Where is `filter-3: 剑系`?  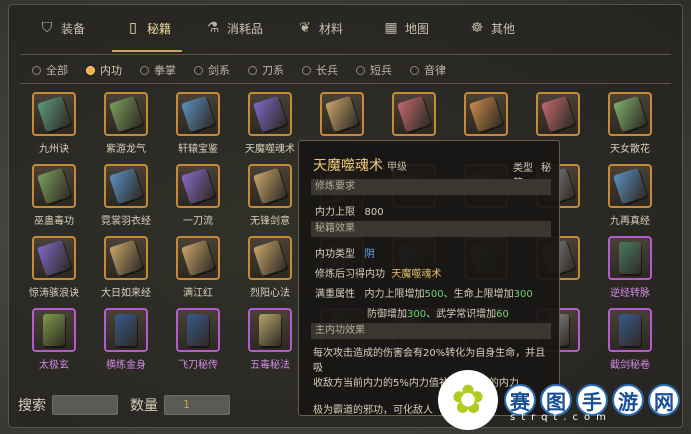
filter-3: 剑系 is located at coordinates (212, 70).